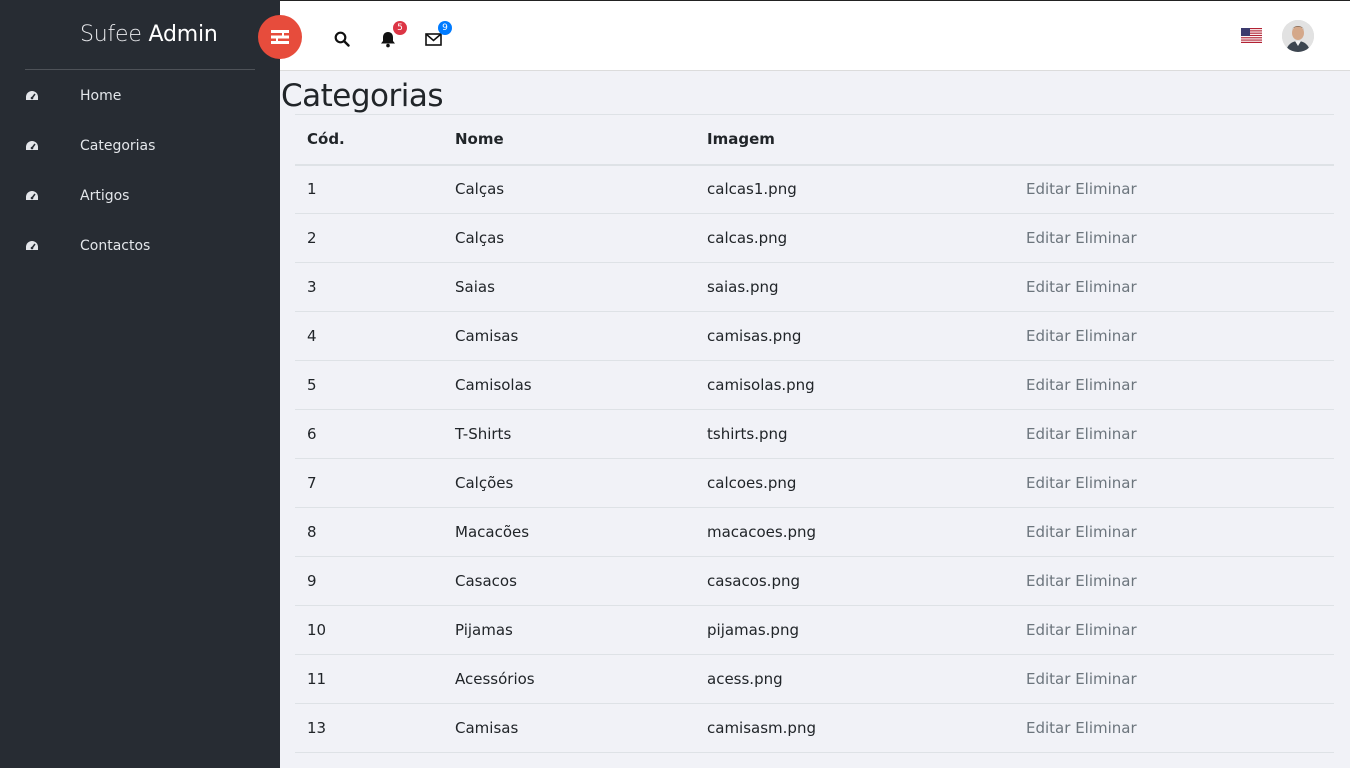 The image size is (1350, 768). What do you see at coordinates (369, 140) in the screenshot?
I see `column-header-cod: Cód.` at bounding box center [369, 140].